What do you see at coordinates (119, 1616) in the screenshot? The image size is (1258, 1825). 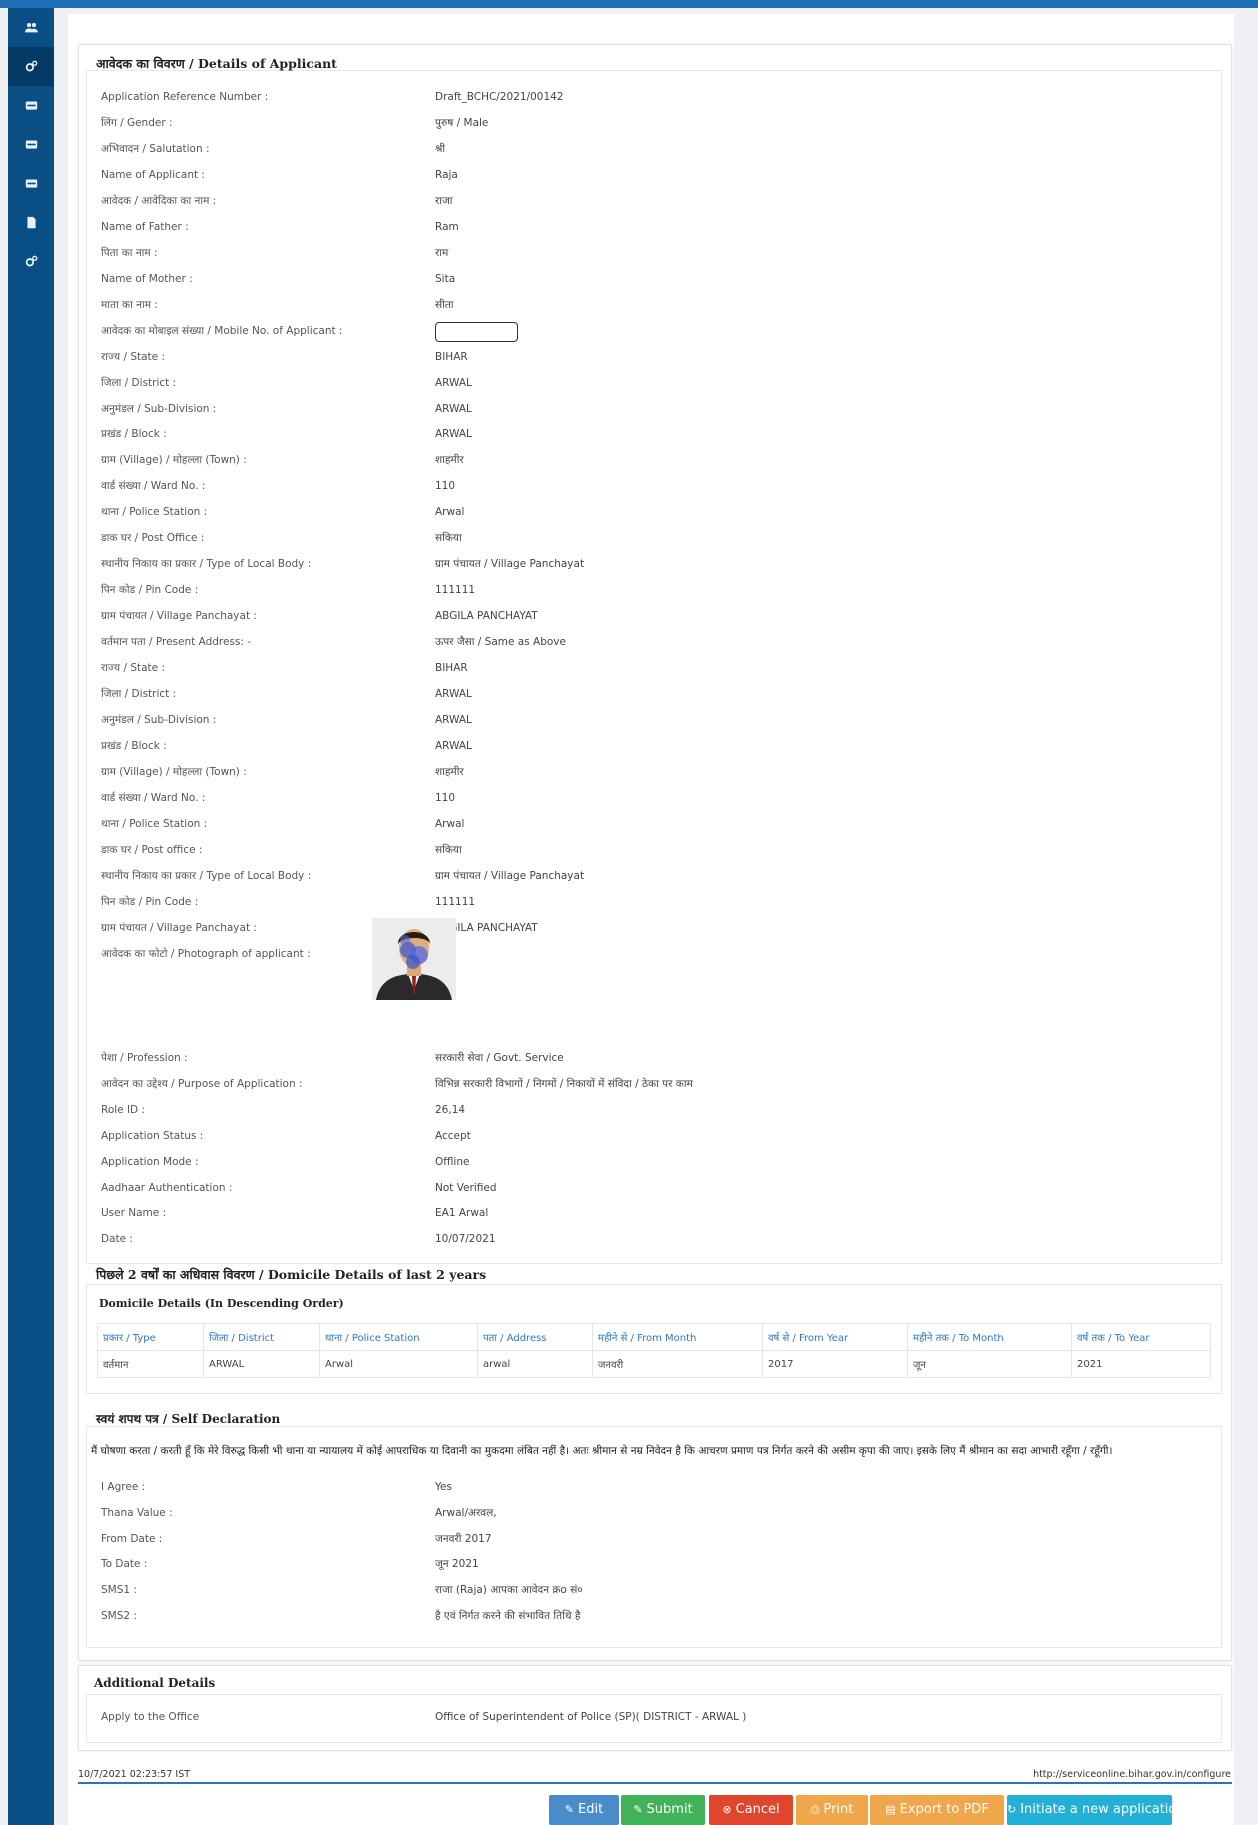 I see `field-label: SMS2 :` at bounding box center [119, 1616].